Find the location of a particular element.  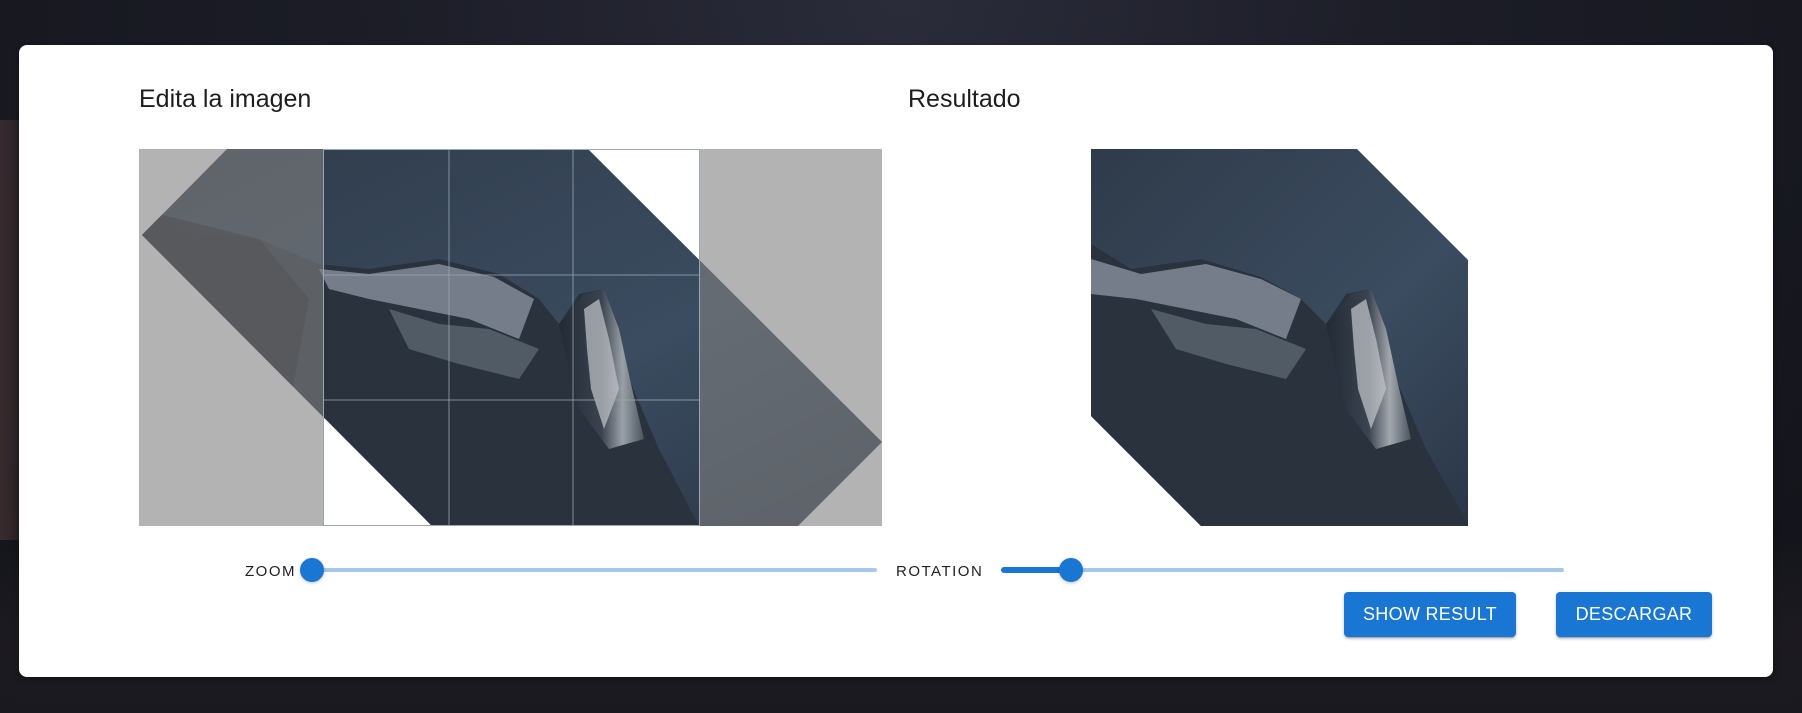

rotation-label: ROTATION is located at coordinates (940, 571).